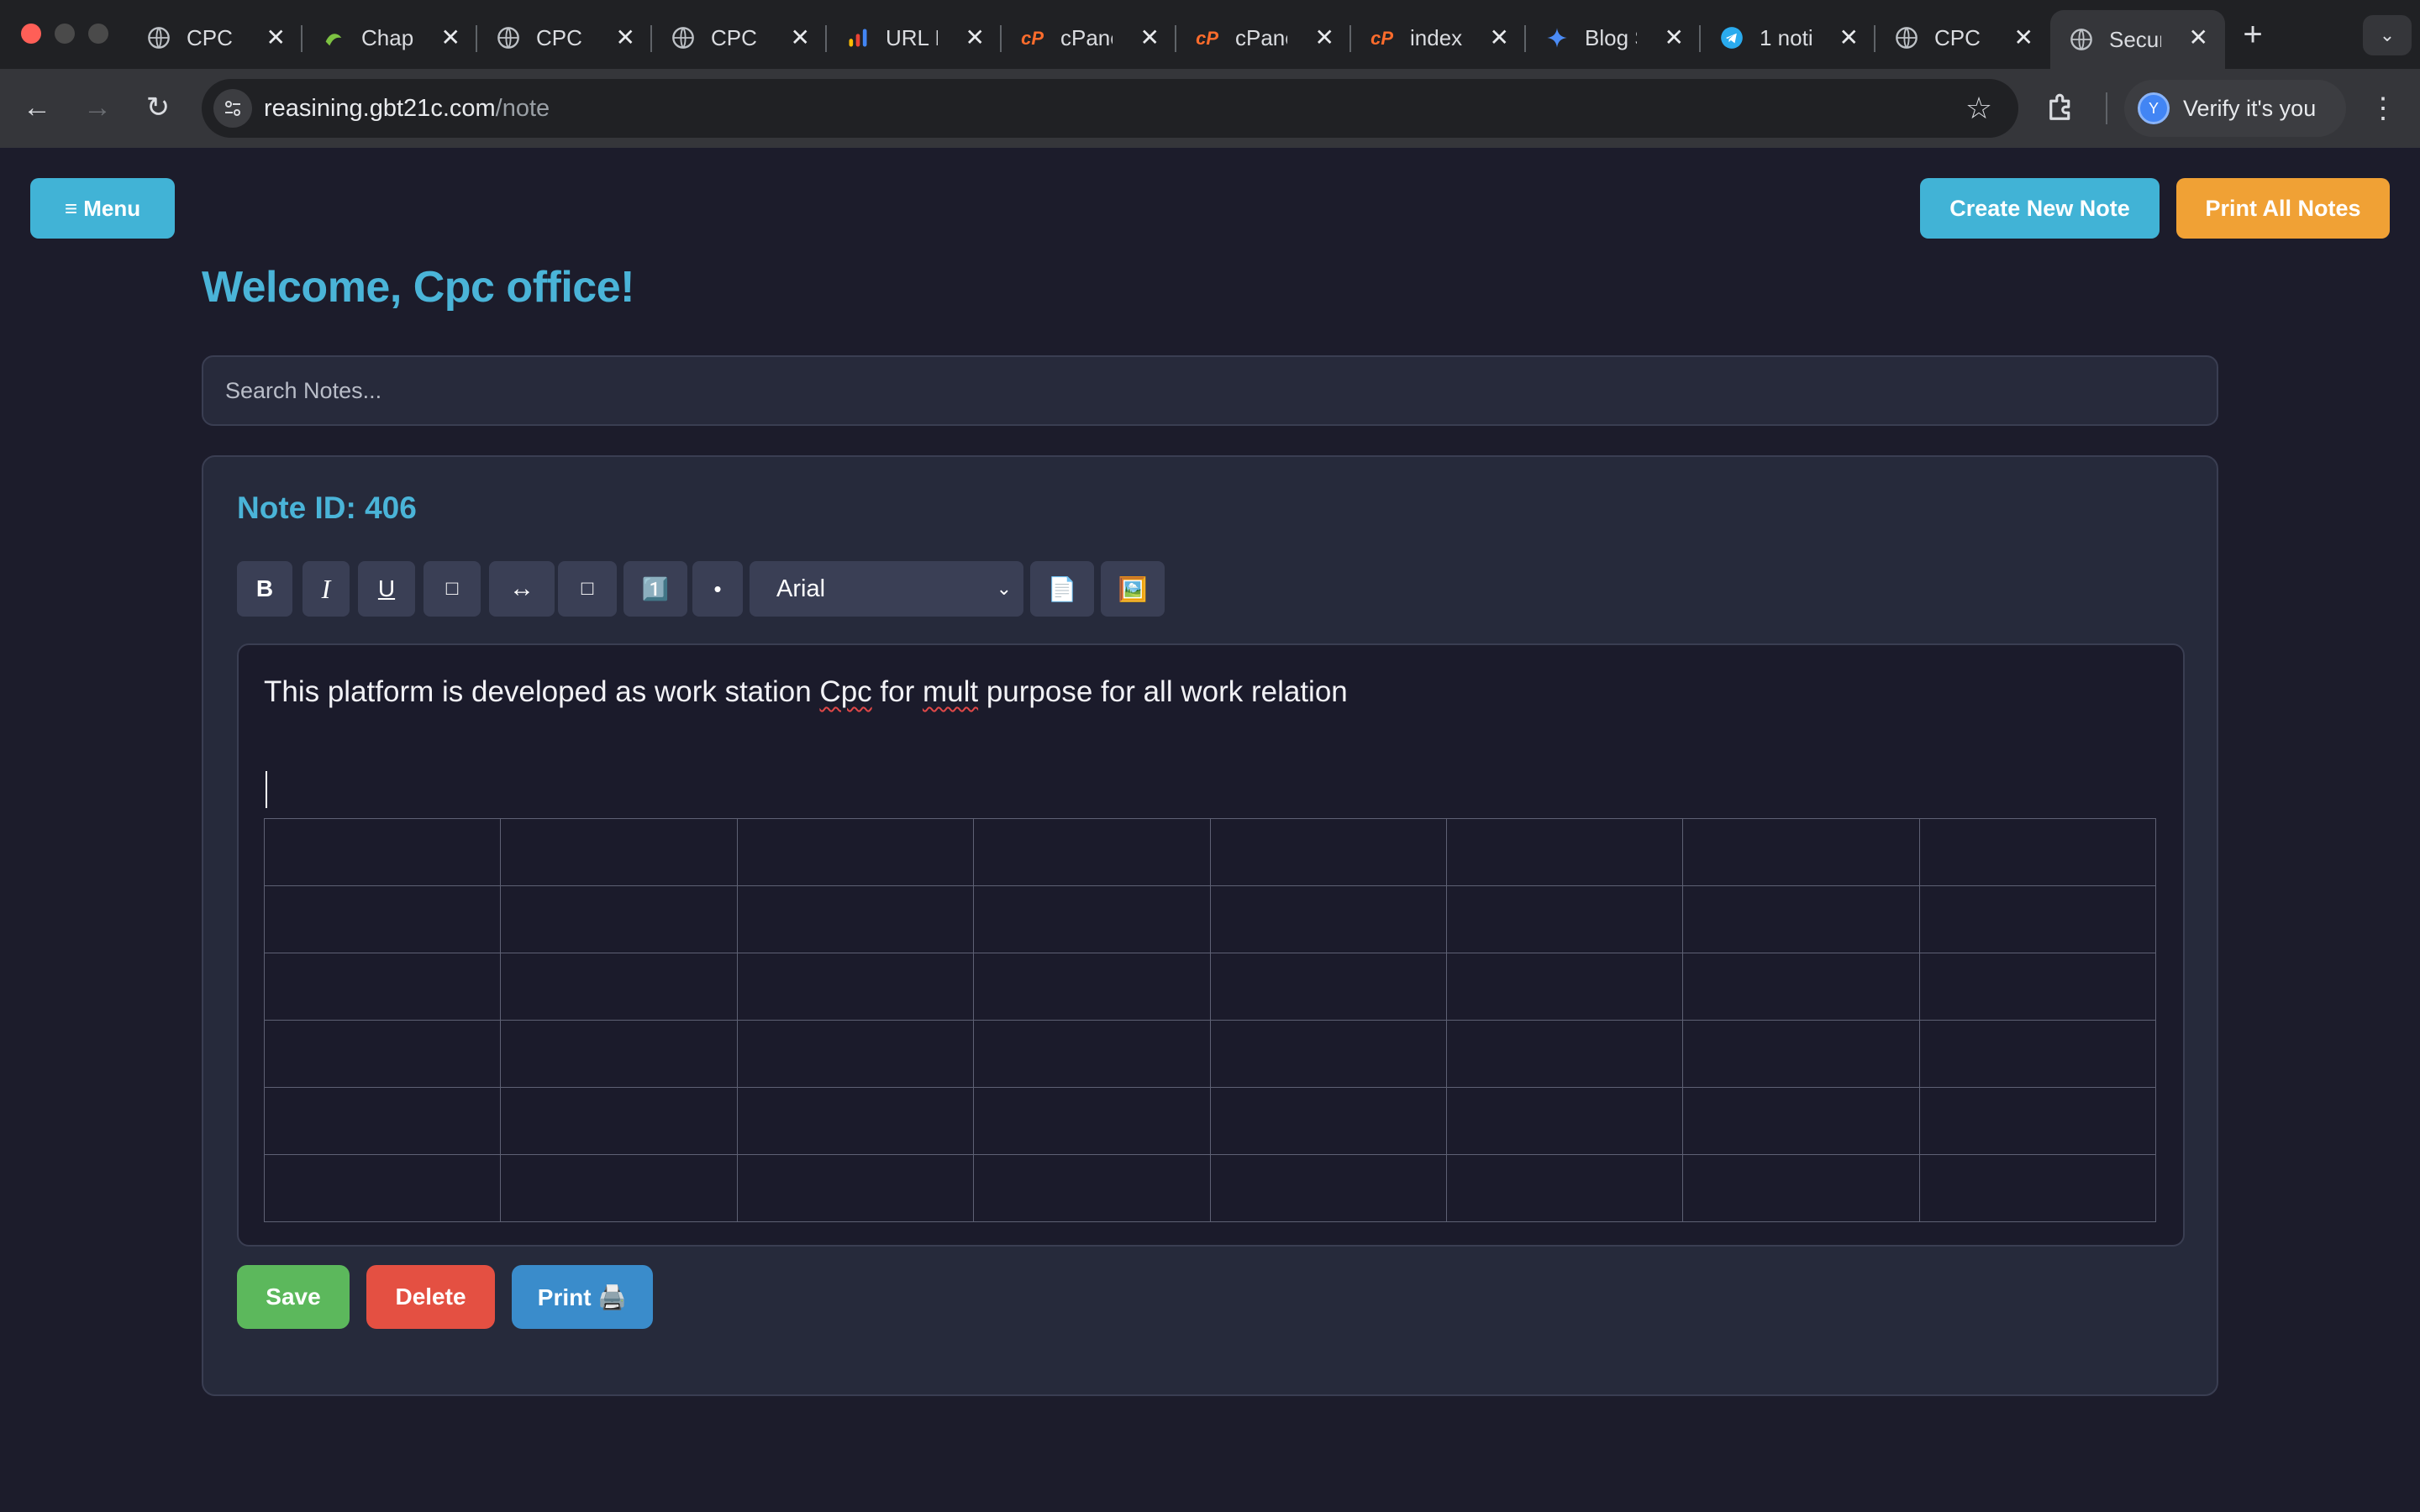  I want to click on browser-tab: 1 notif ✕, so click(1789, 38).